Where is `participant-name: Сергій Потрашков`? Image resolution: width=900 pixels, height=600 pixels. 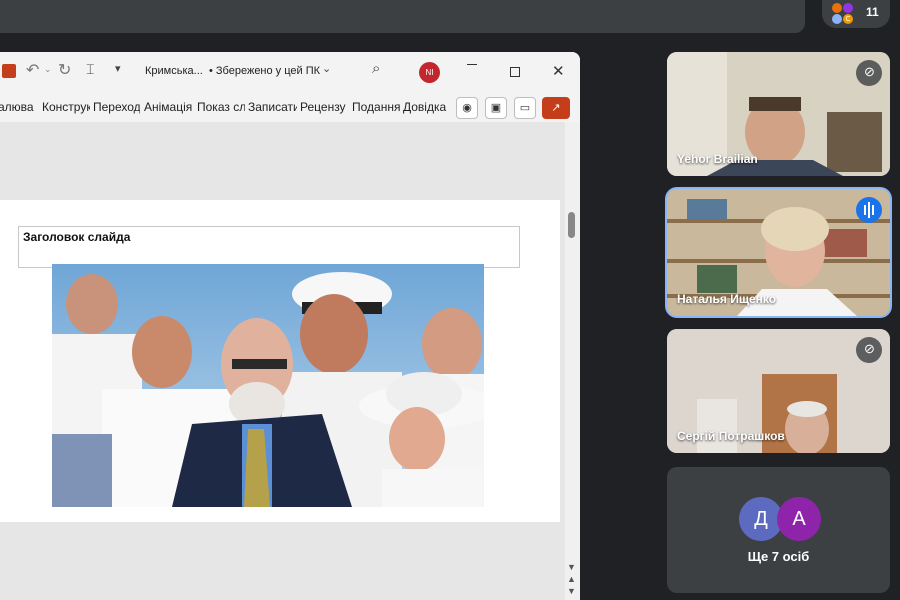 participant-name: Сергій Потрашков is located at coordinates (731, 436).